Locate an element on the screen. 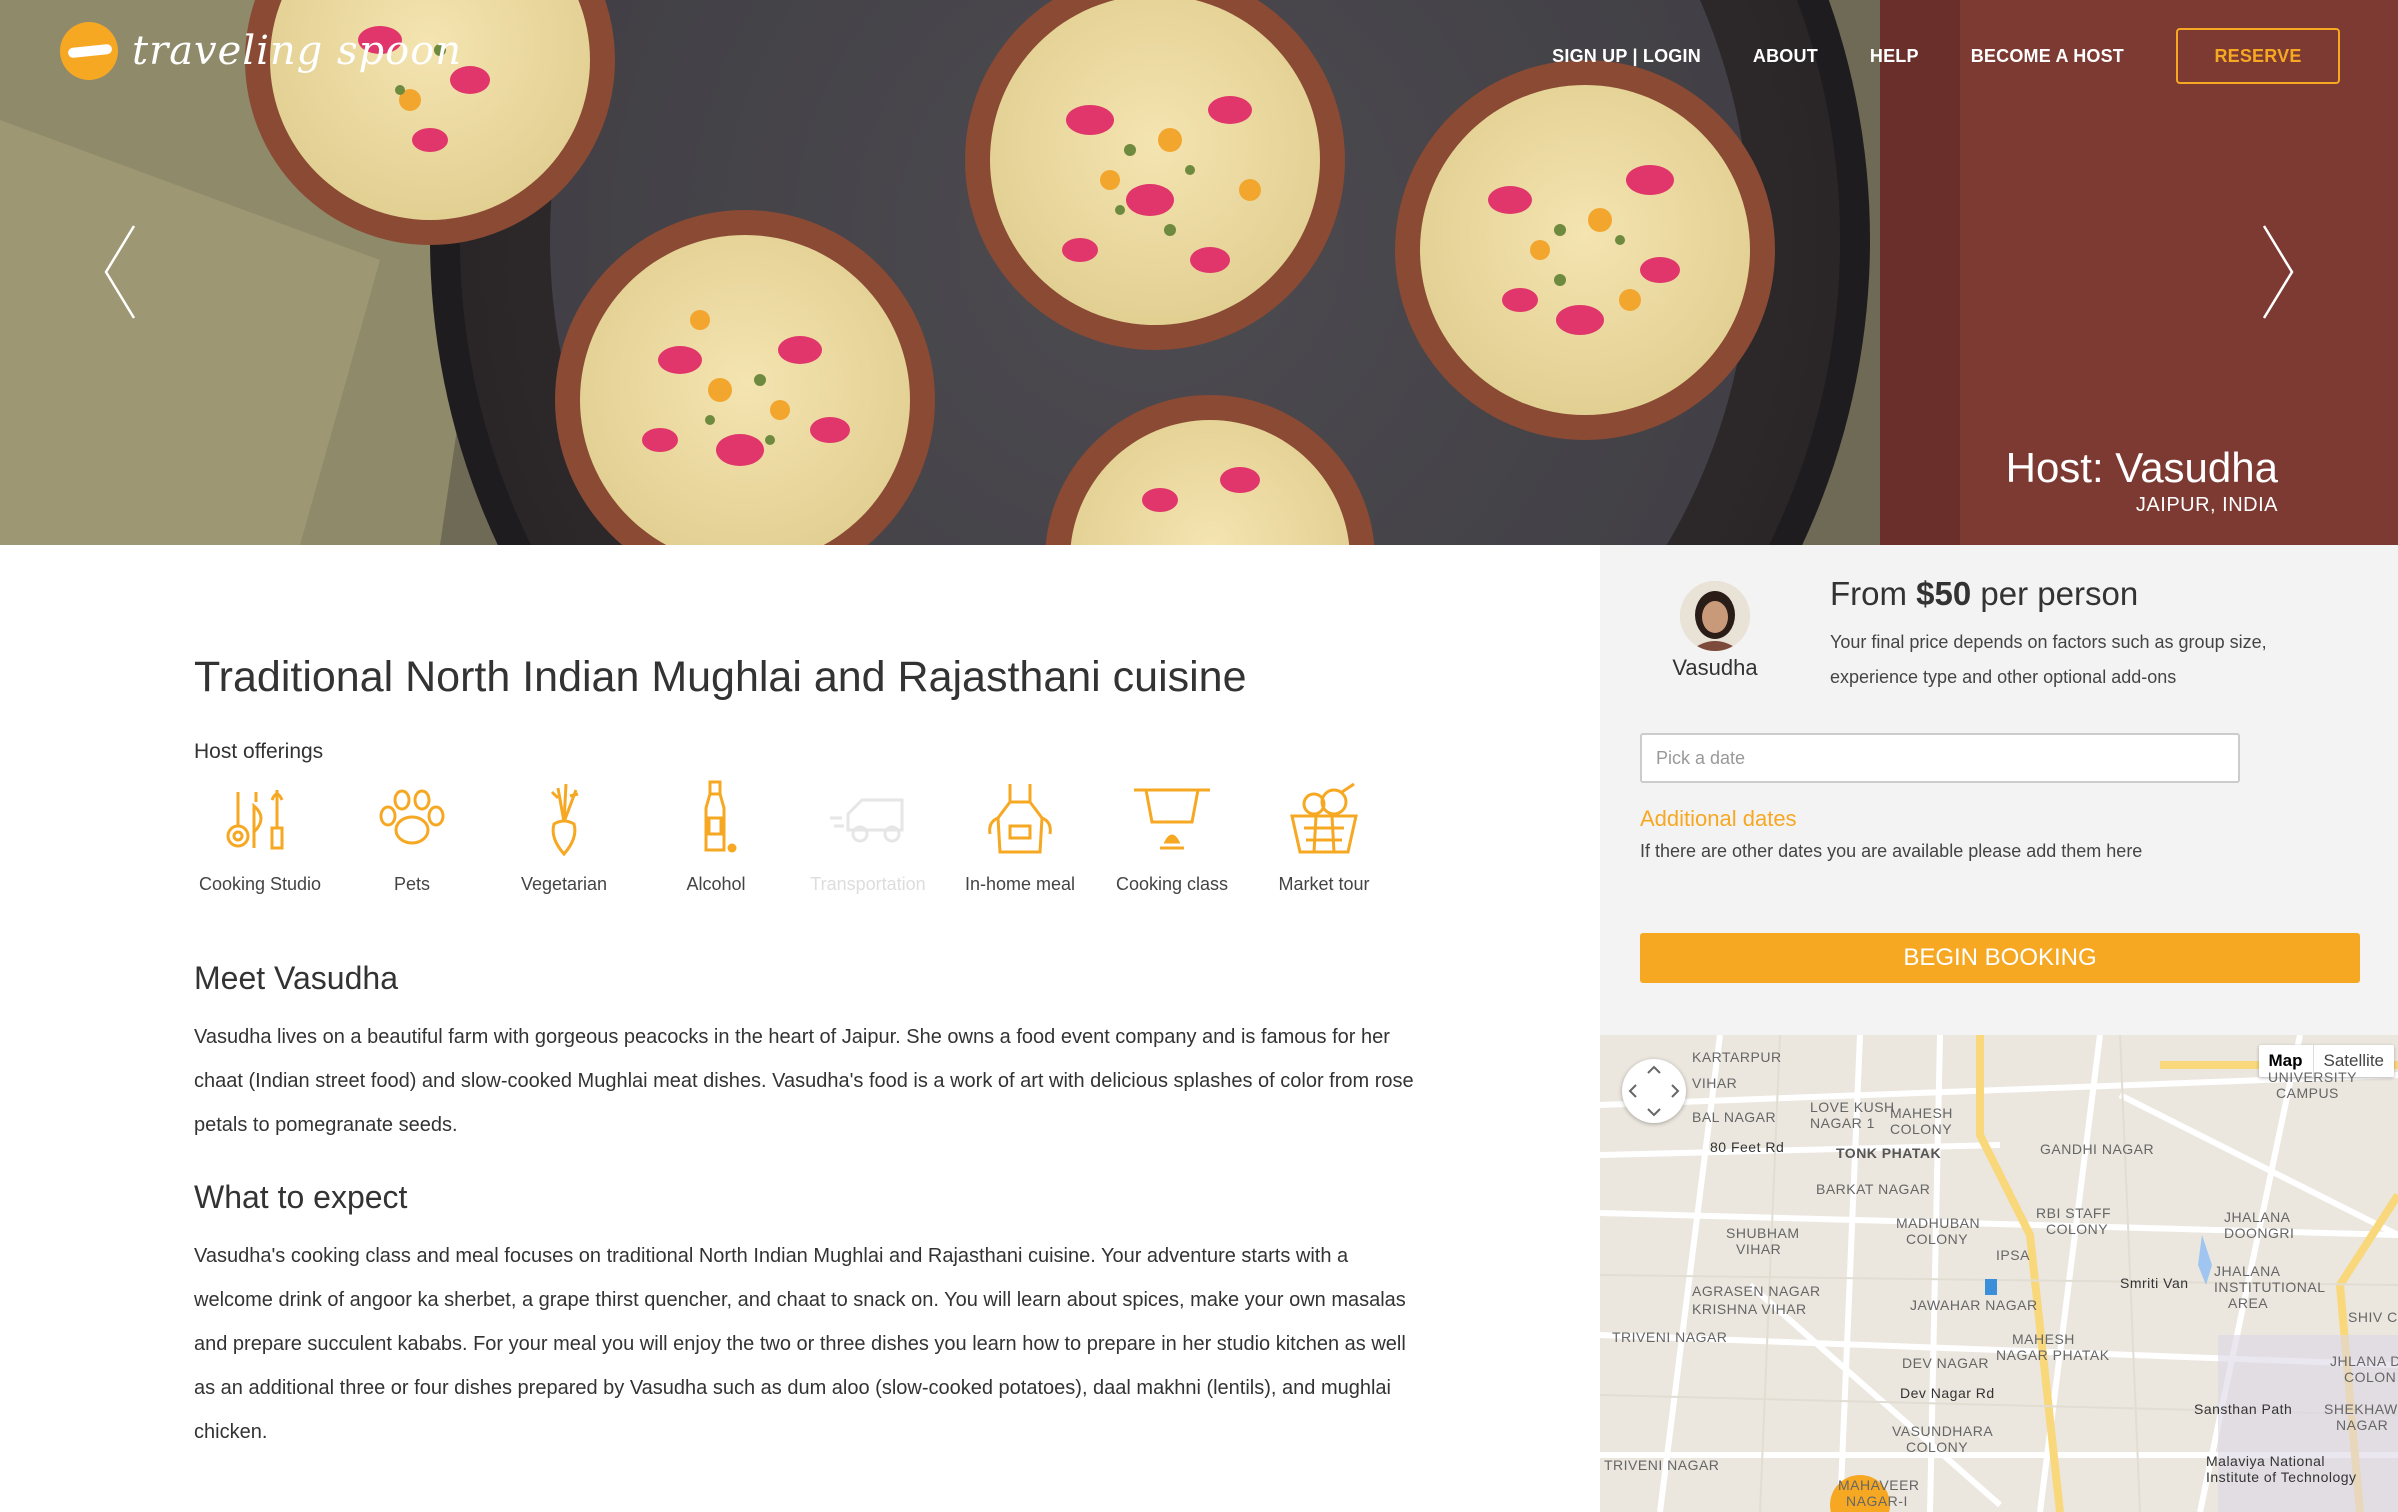 Image resolution: width=2398 pixels, height=1512 pixels. price-amount: $50 is located at coordinates (1944, 593).